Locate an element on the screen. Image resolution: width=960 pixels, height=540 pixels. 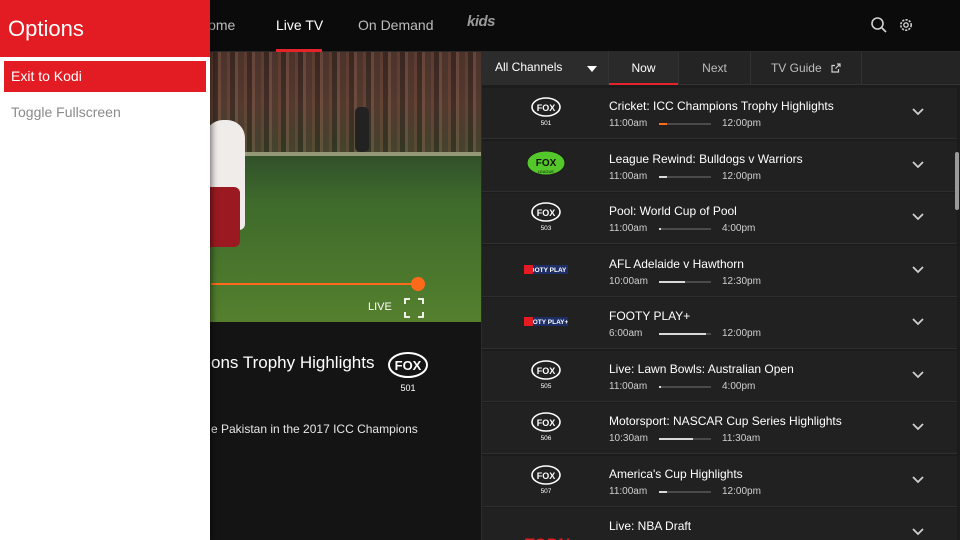
options-header: Options is located at coordinates (105, 28).